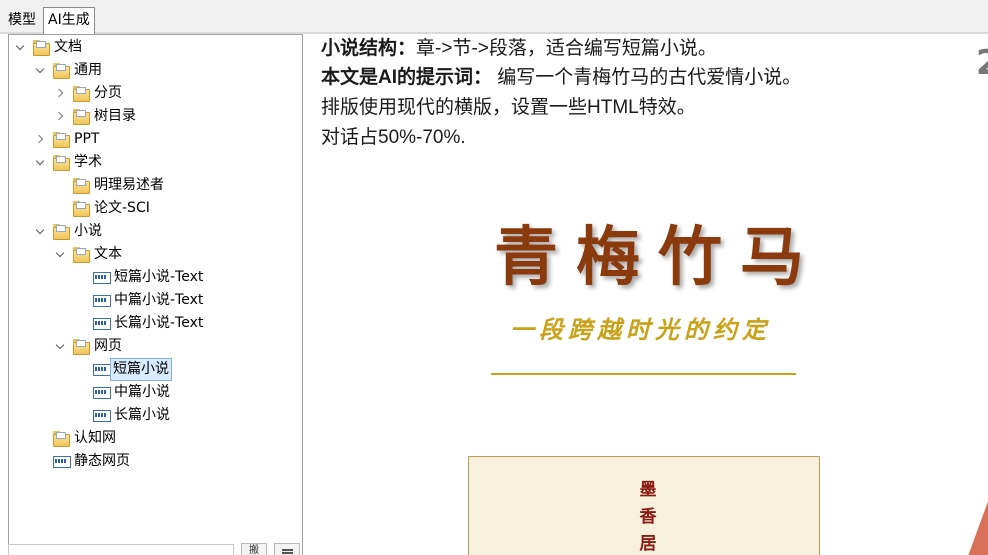 Image resolution: width=988 pixels, height=555 pixels. I want to click on prompt-line-layout: 排版使用现代的横版，设置一些HTML特效。, so click(508, 107).